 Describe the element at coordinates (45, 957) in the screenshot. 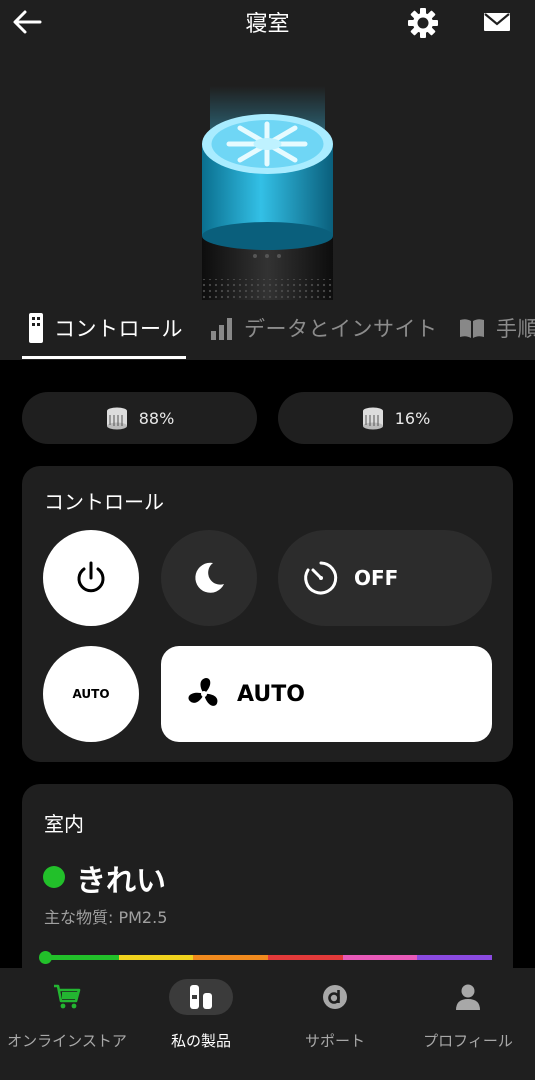

I see `air-quality-marker` at that location.